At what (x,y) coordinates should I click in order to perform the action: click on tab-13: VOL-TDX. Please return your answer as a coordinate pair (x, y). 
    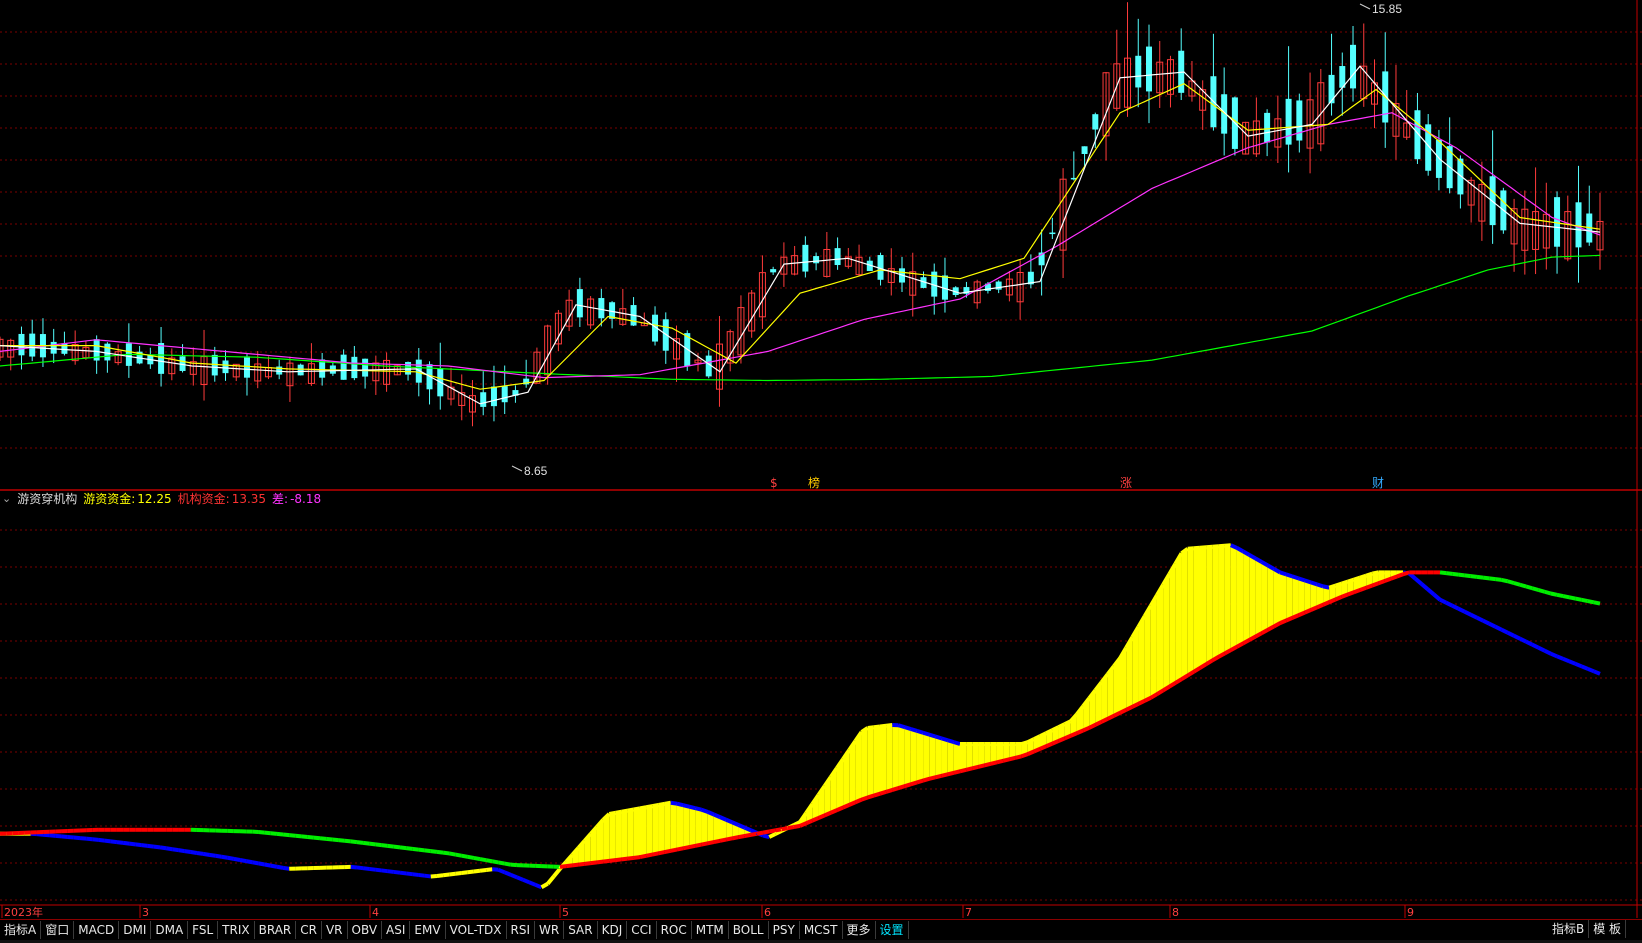
    Looking at the image, I should click on (476, 930).